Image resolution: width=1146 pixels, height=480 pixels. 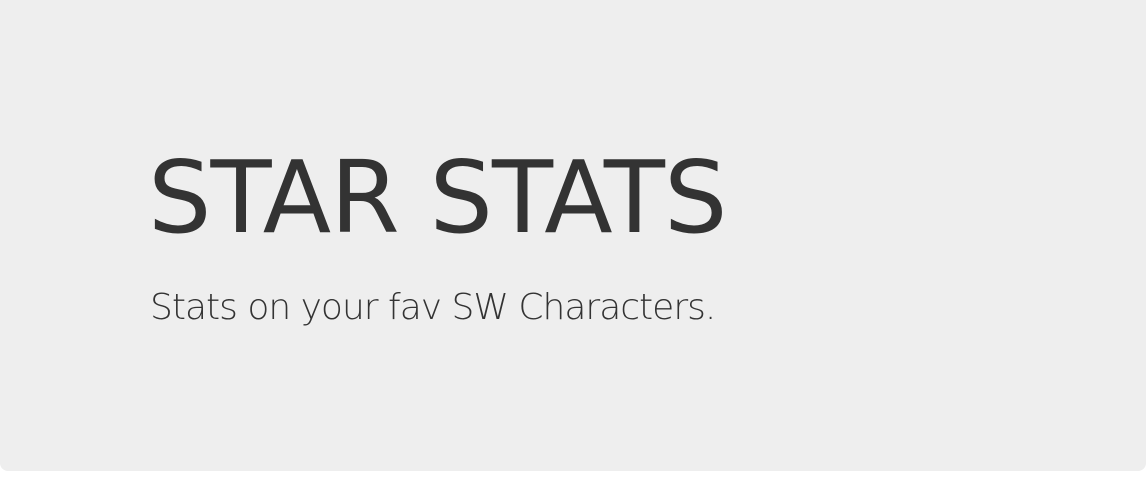 What do you see at coordinates (437, 197) in the screenshot?
I see `page-title: STAR STATS` at bounding box center [437, 197].